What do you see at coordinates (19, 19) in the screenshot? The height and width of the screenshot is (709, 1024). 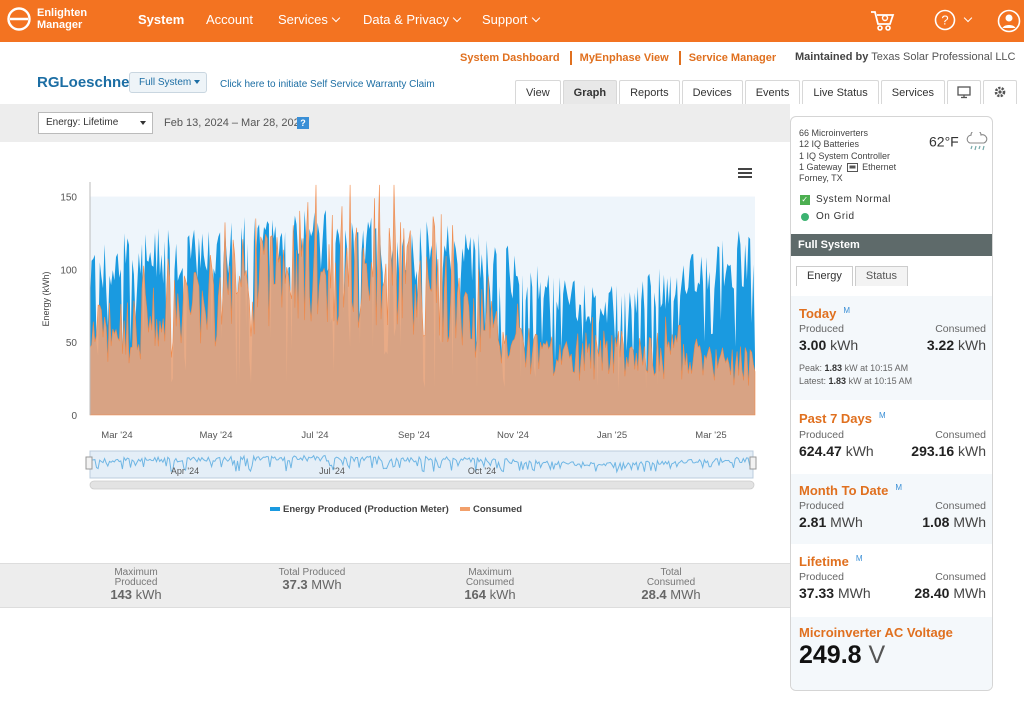 I see `enphase-logo-icon` at bounding box center [19, 19].